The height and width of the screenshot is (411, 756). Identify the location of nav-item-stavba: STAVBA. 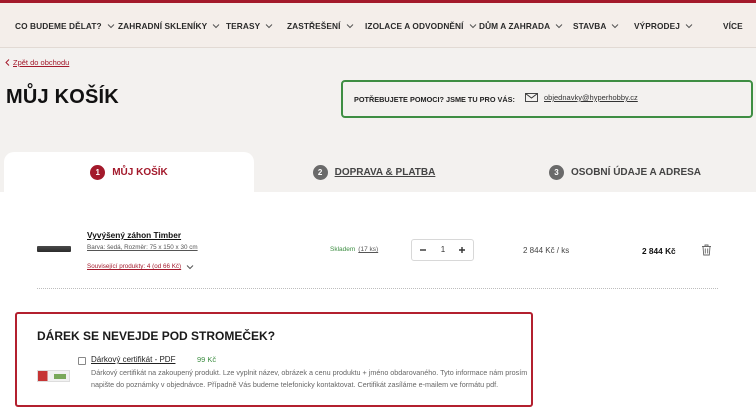
(596, 26).